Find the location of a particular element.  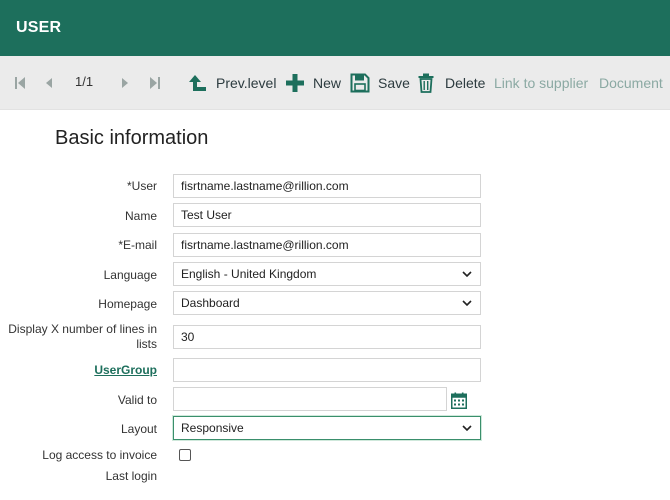

delete-button: Delete is located at coordinates (451, 83).